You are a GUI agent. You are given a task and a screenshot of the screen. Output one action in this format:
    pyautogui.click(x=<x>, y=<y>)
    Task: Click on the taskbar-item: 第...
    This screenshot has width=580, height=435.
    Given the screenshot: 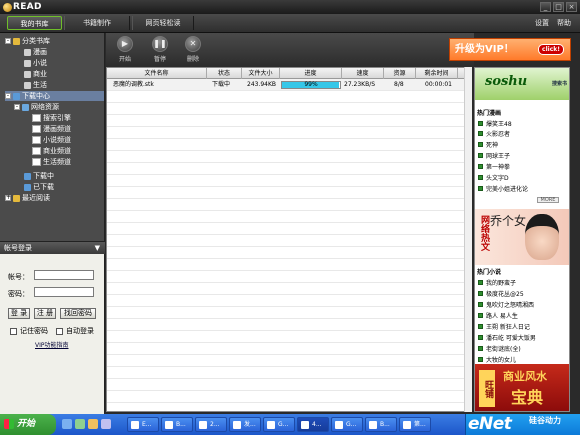 What is the action you would take?
    pyautogui.click(x=415, y=424)
    